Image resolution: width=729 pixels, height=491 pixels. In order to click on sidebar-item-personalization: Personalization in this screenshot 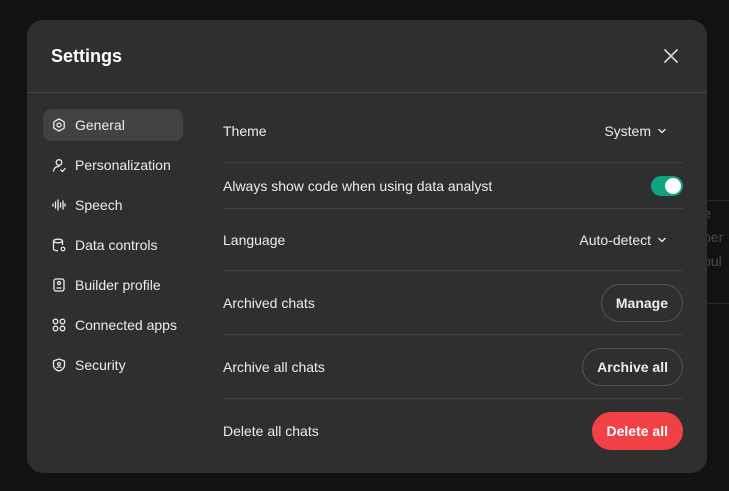, I will do `click(113, 165)`.